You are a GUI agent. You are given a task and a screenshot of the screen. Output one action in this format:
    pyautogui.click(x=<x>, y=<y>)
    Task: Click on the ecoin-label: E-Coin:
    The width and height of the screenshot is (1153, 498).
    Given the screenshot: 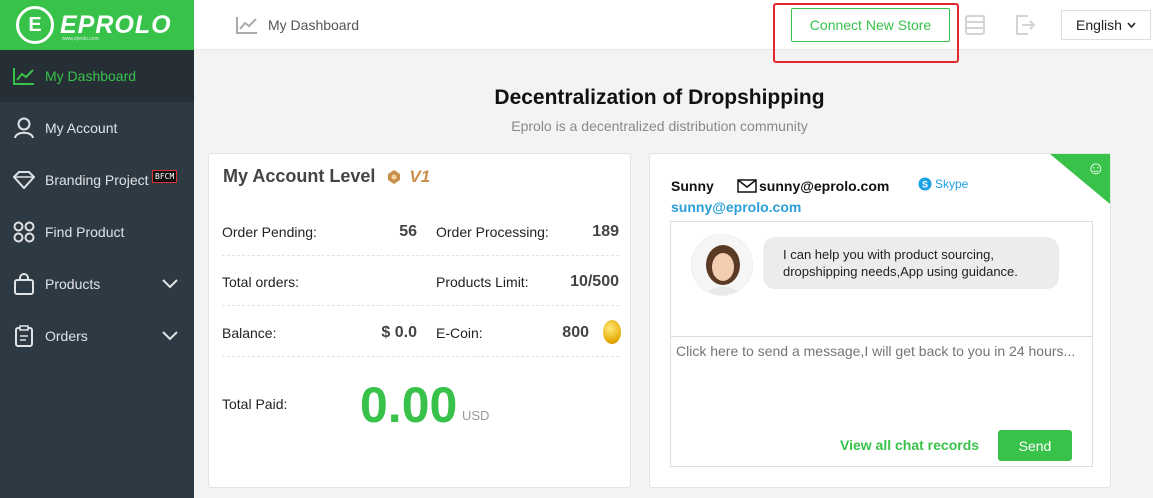 What is the action you would take?
    pyautogui.click(x=459, y=333)
    